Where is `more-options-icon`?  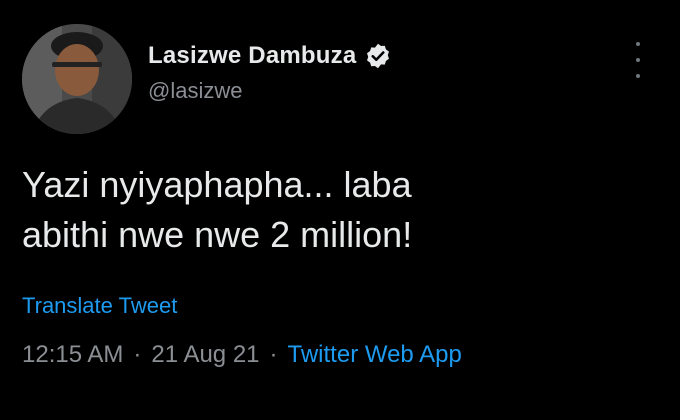 more-options-icon is located at coordinates (638, 60).